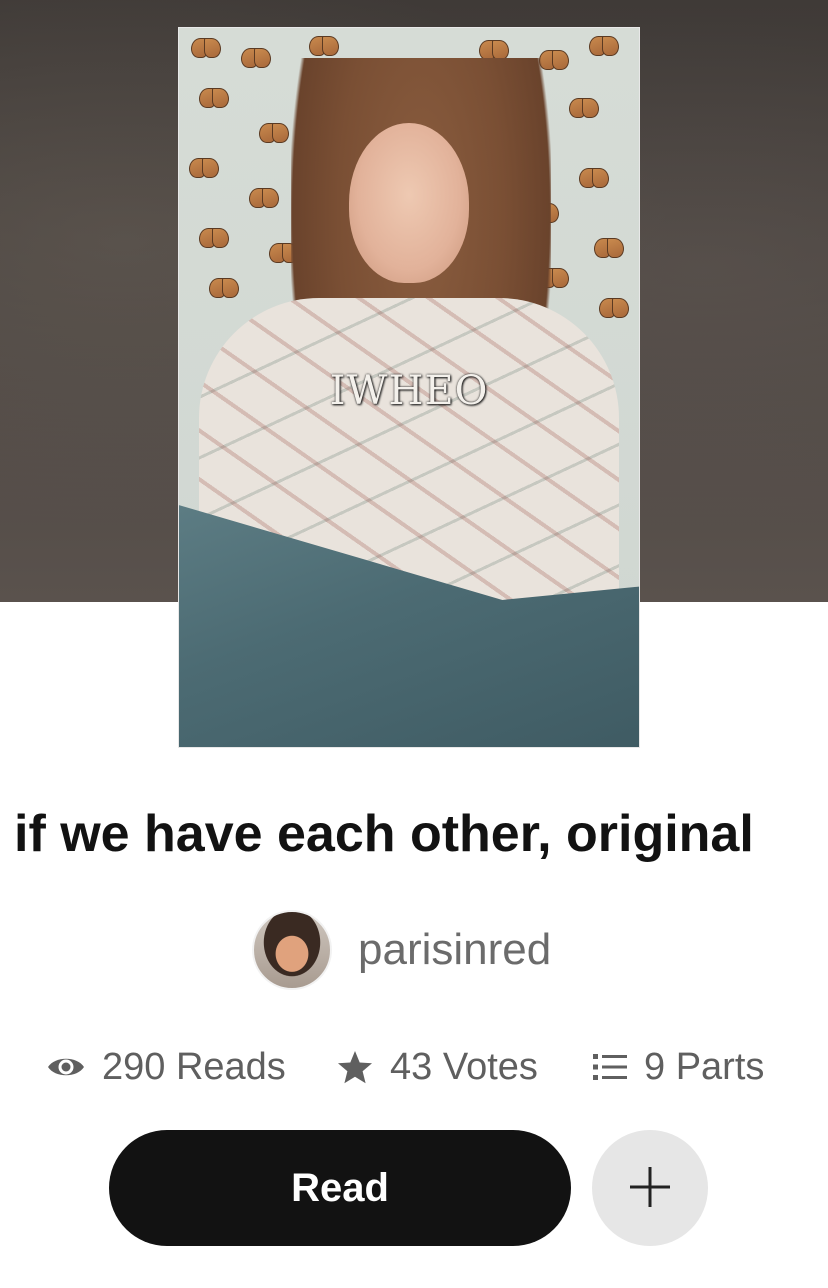 This screenshot has width=828, height=1288. What do you see at coordinates (454, 950) in the screenshot?
I see `author-username: parisinred` at bounding box center [454, 950].